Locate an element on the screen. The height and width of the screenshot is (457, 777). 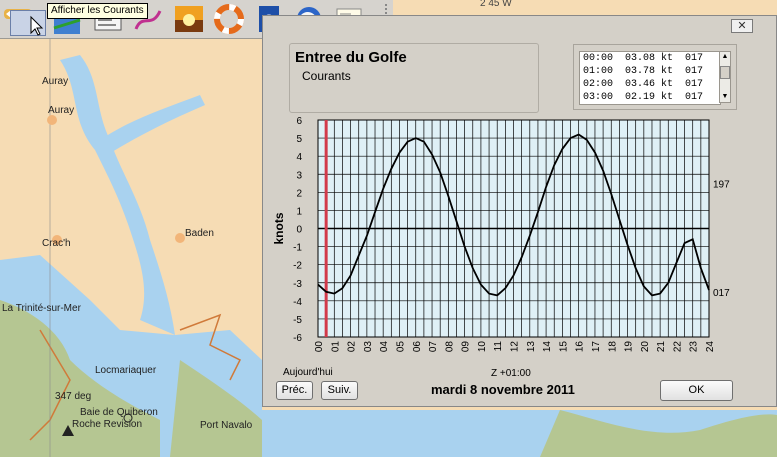
x-tick-label: 14 is located at coordinates (547, 347).